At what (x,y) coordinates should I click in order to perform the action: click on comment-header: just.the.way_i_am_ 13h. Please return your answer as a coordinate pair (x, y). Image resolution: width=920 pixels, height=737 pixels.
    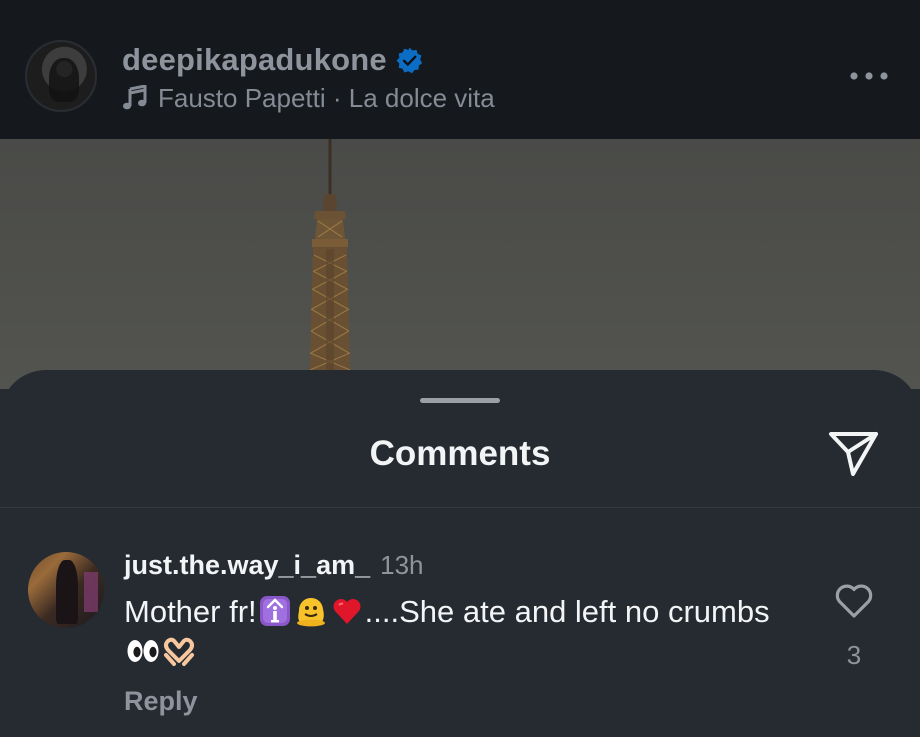
    Looking at the image, I should click on (274, 568).